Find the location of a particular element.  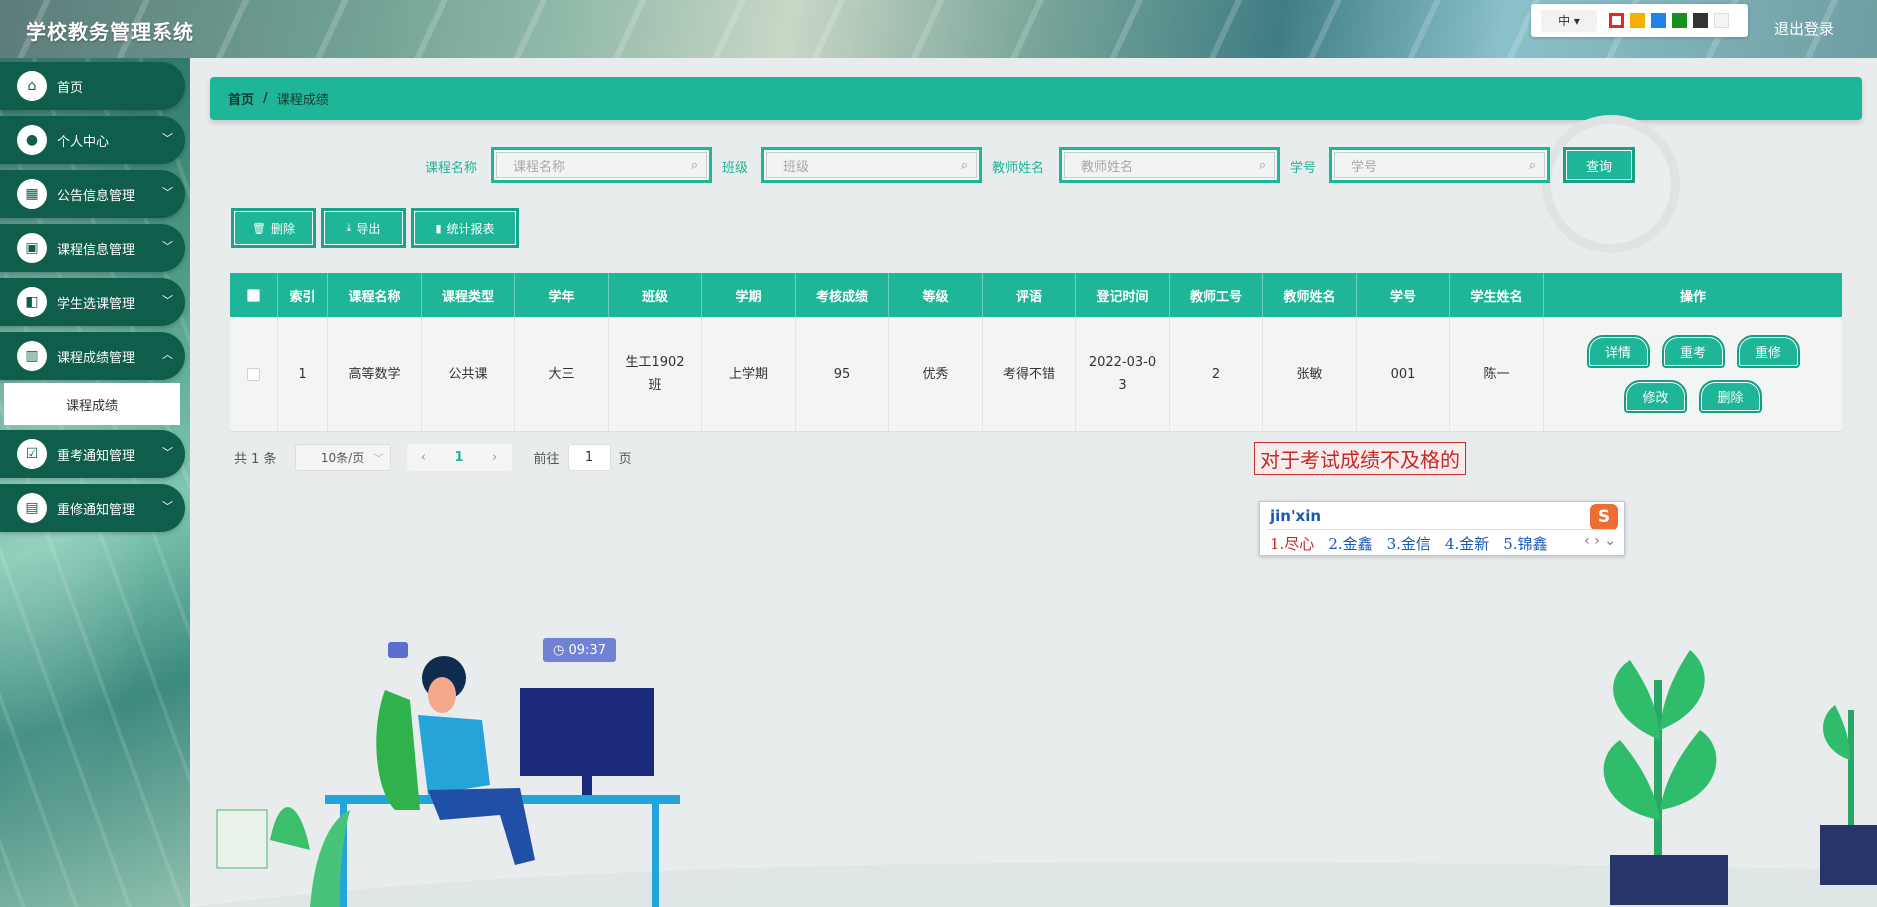

sidebar-item-label: 公告信息管理 is located at coordinates (96, 196).